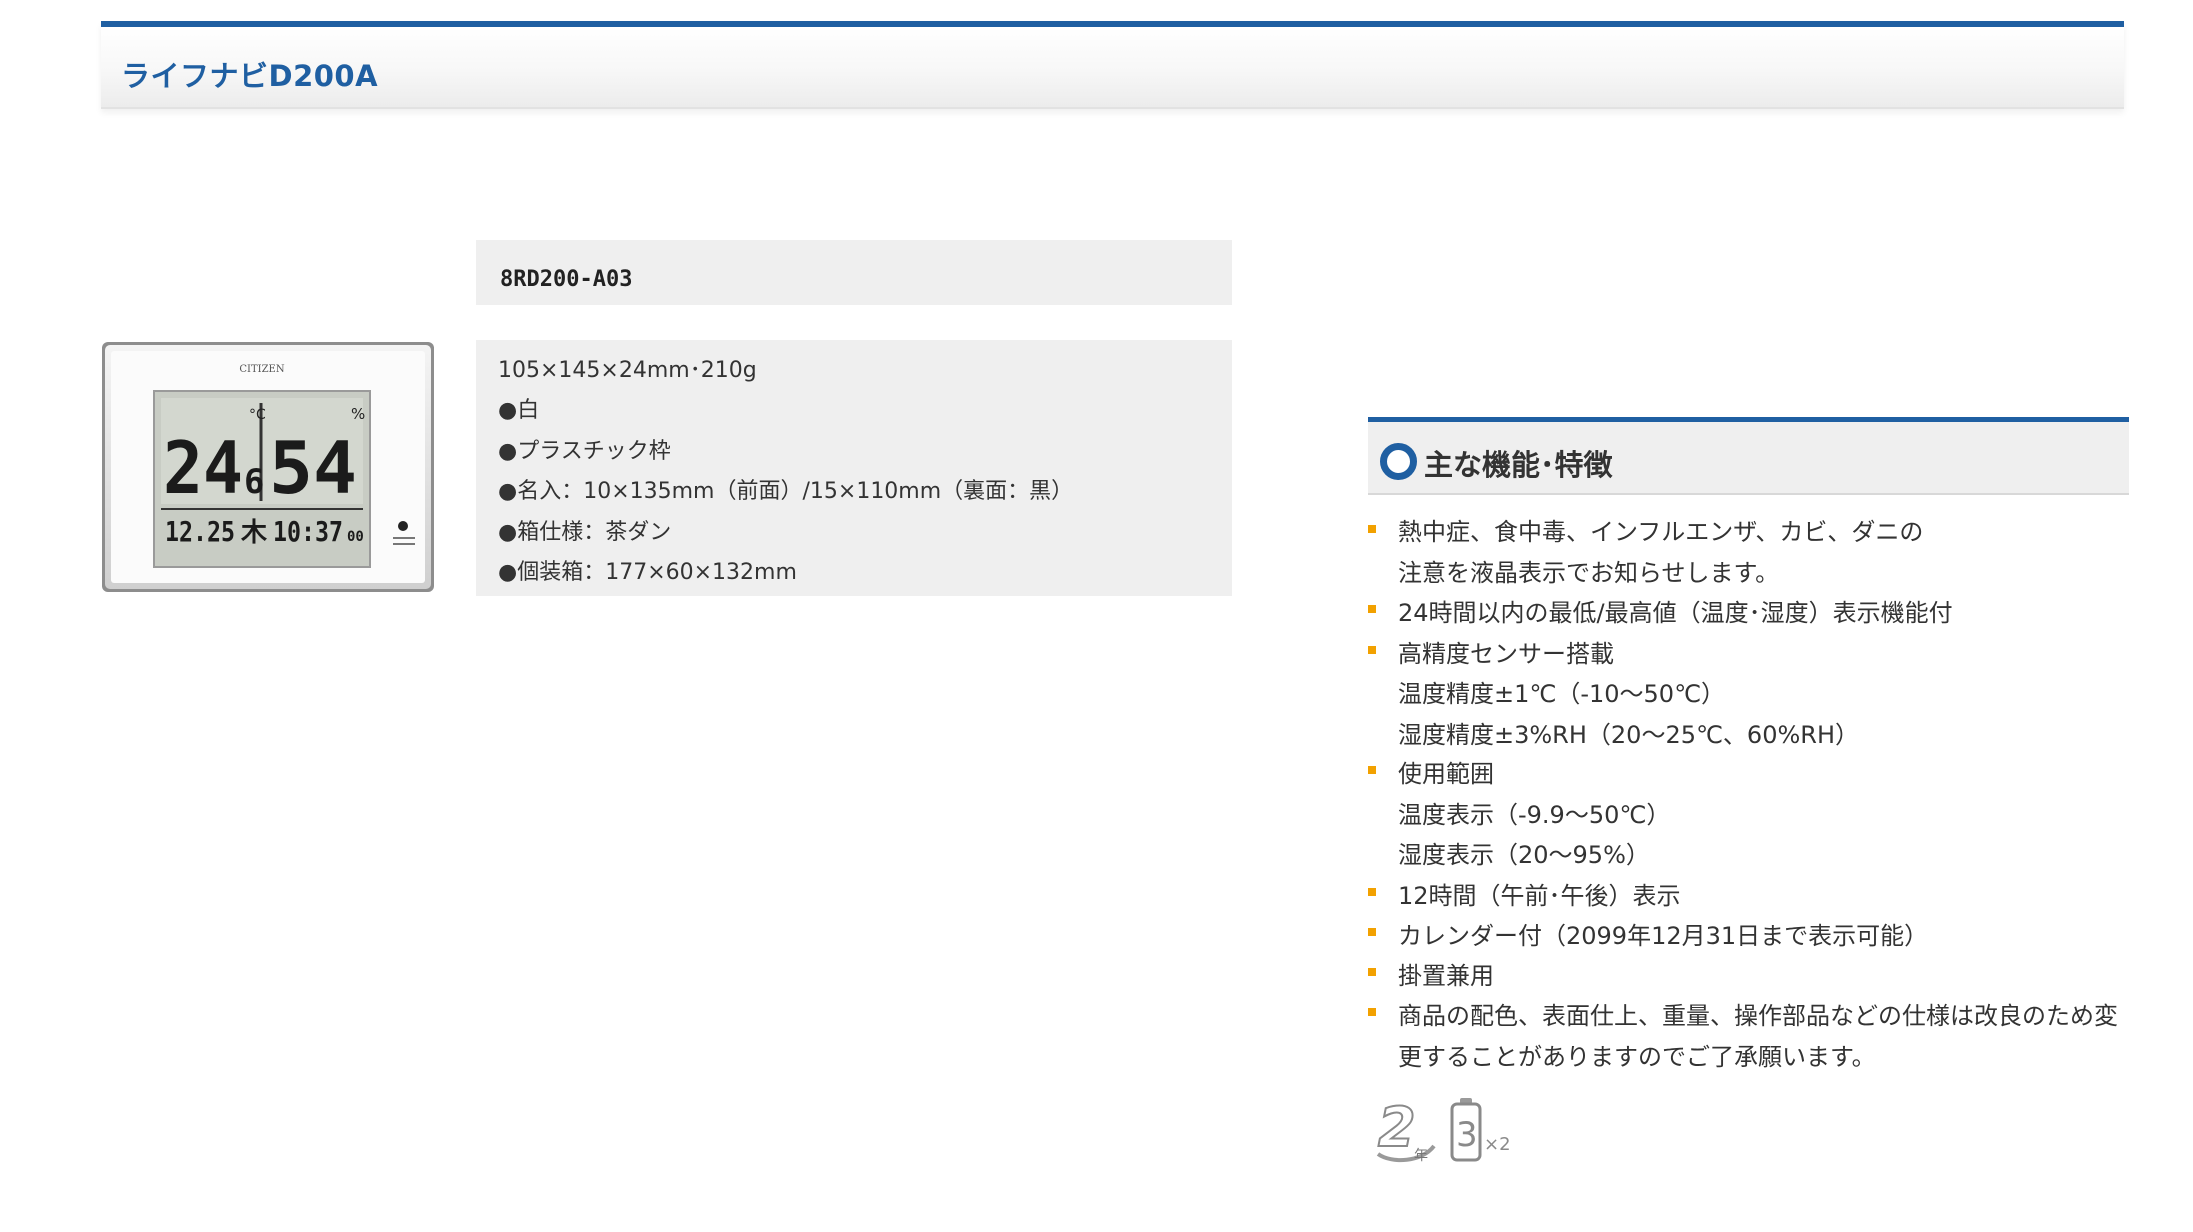  Describe the element at coordinates (566, 279) in the screenshot. I see `model-number: 8RD200-A03` at that location.